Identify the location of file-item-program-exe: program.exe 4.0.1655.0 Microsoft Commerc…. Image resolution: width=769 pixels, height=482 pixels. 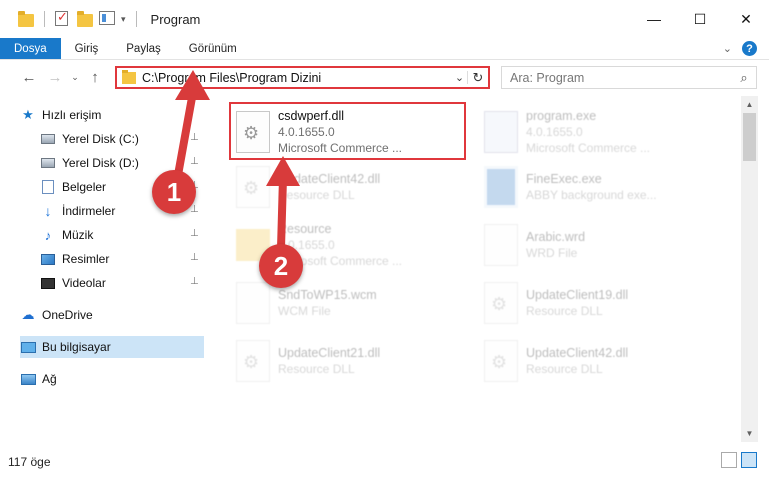
(596, 132).